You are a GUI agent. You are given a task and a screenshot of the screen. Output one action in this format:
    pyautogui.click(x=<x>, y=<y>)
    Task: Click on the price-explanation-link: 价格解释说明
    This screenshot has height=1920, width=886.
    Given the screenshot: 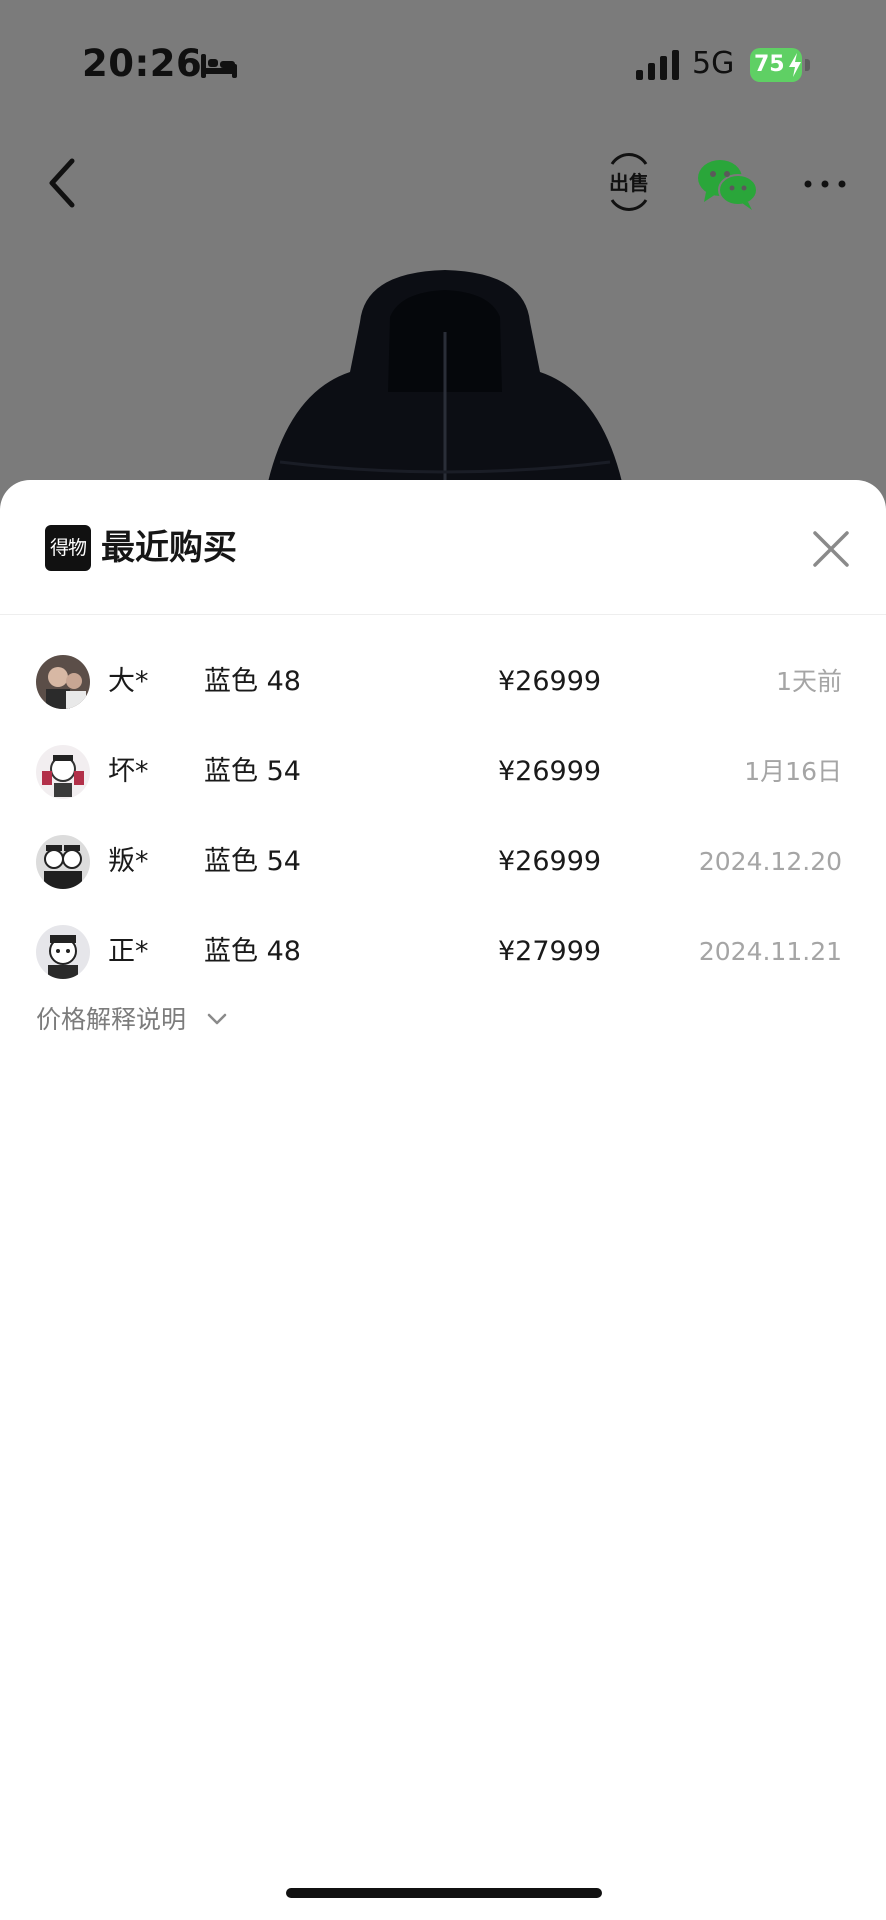 What is the action you would take?
    pyautogui.click(x=132, y=1020)
    